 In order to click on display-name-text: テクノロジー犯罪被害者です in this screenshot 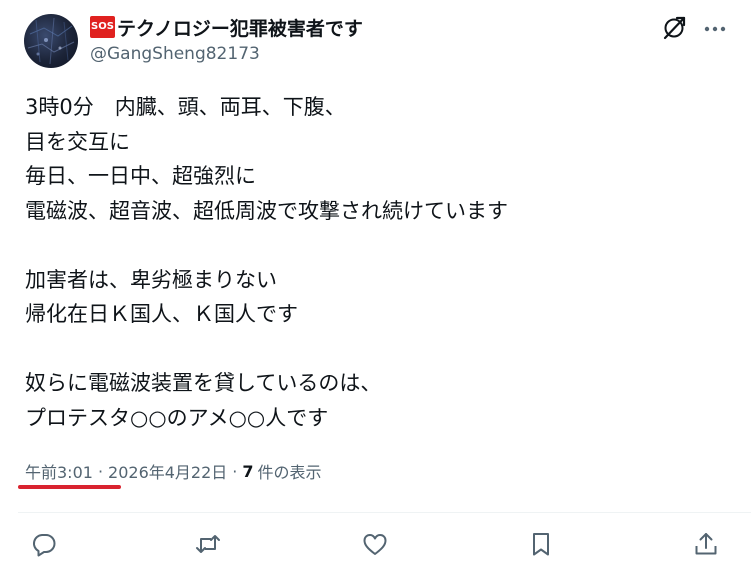, I will do `click(240, 28)`.